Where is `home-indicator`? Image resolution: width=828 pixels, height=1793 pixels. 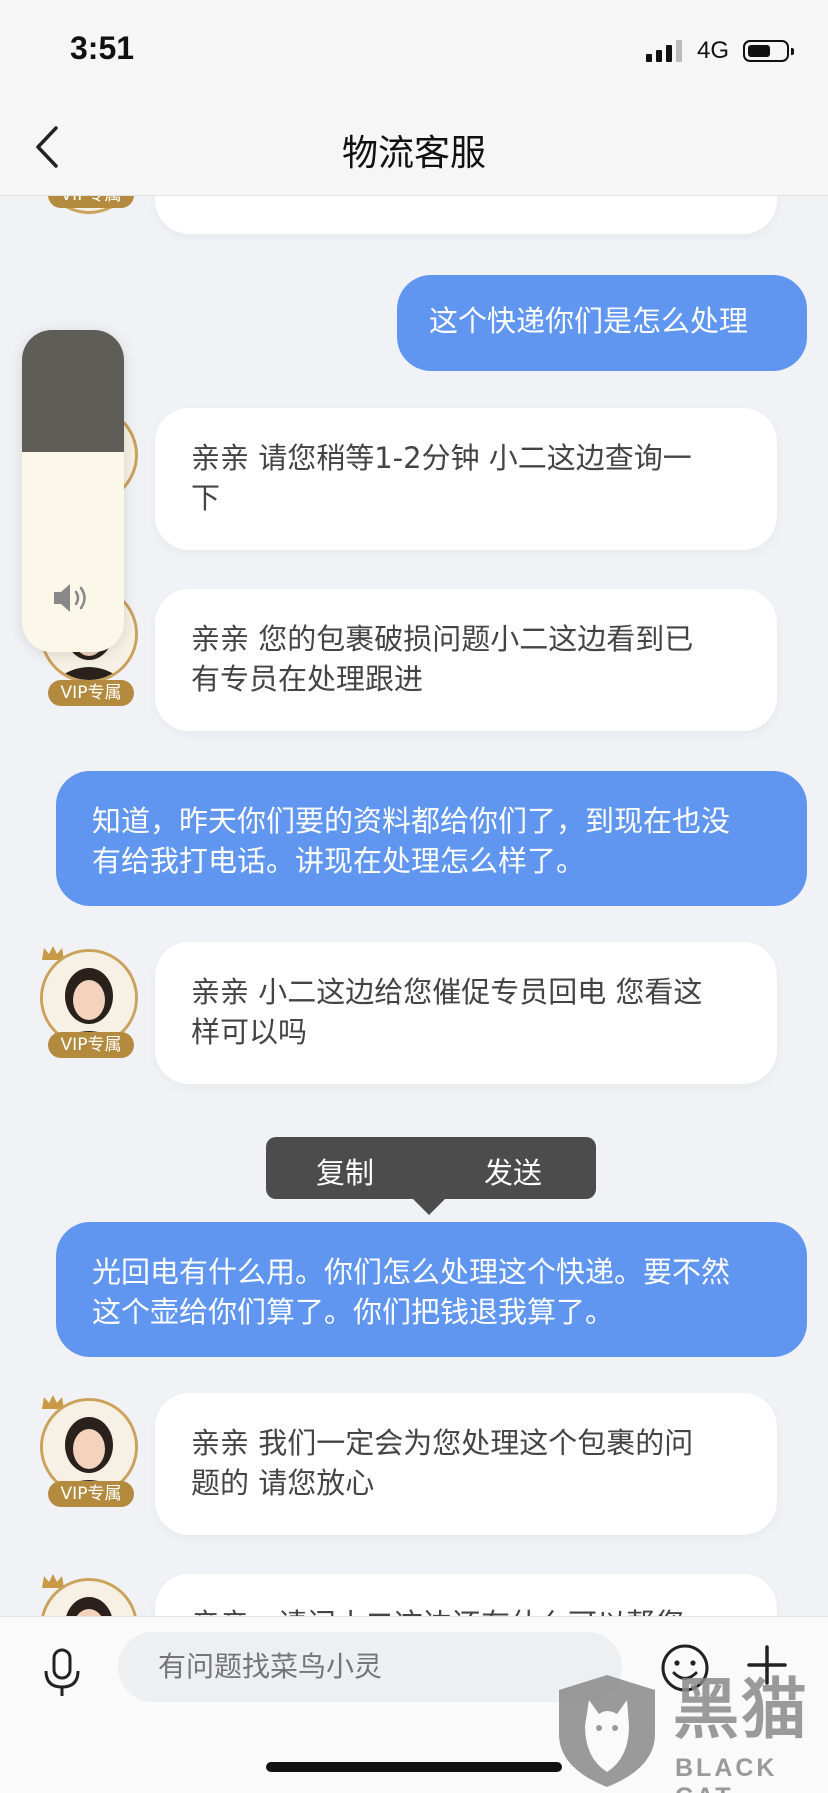
home-indicator is located at coordinates (414, 1767).